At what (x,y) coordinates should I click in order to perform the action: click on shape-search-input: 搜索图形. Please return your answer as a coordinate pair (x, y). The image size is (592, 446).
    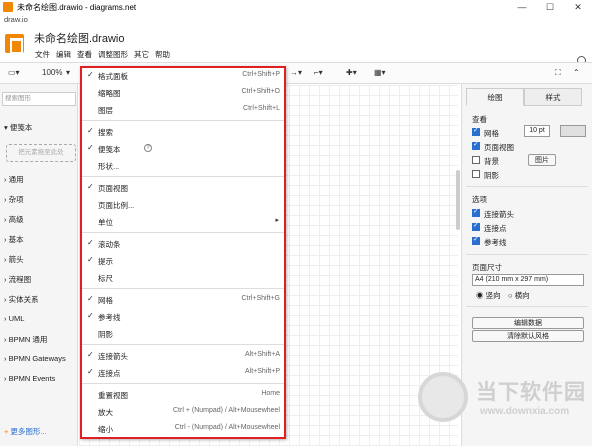
    Looking at the image, I should click on (39, 99).